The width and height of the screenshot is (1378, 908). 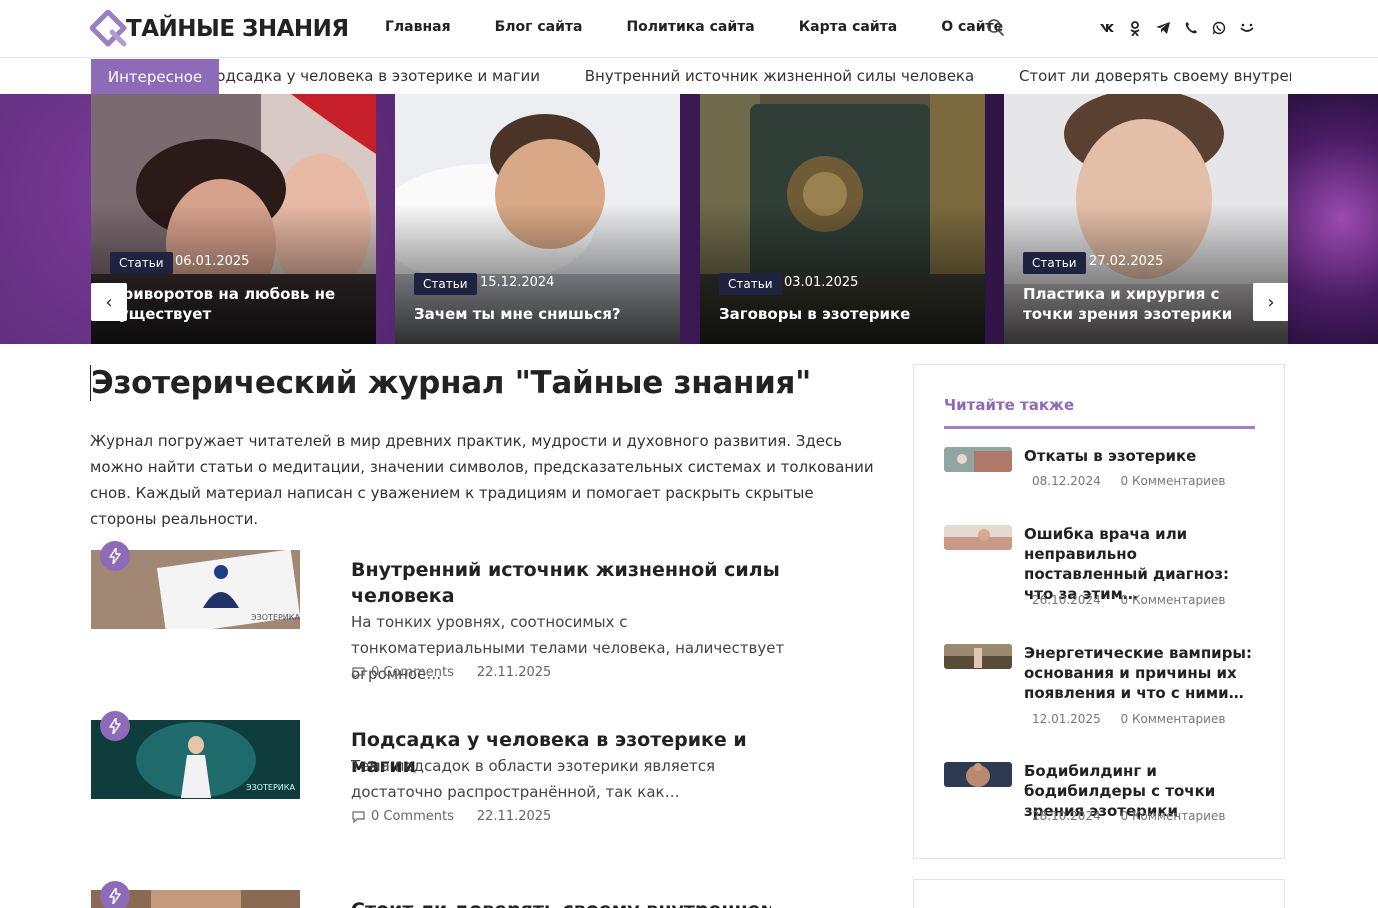 What do you see at coordinates (212, 261) in the screenshot?
I see `slide-date: 06.01.2025` at bounding box center [212, 261].